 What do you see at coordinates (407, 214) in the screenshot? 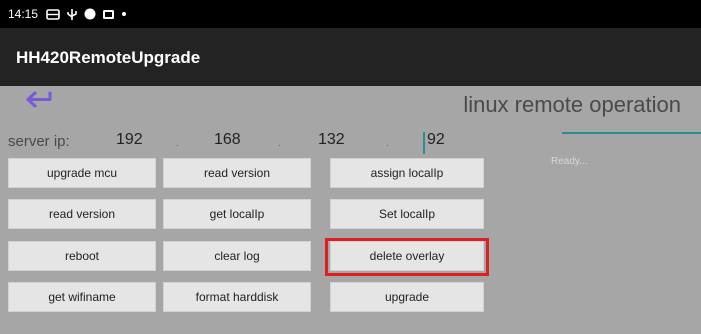
I see `set-localip-button: Set localIp` at bounding box center [407, 214].